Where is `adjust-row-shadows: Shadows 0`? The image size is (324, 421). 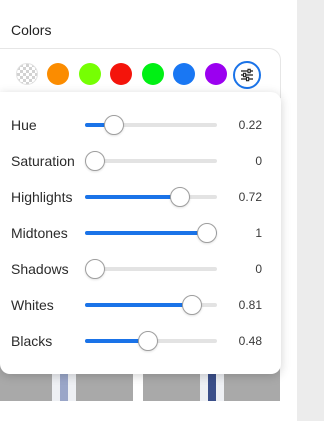 adjust-row-shadows: Shadows 0 is located at coordinates (140, 269).